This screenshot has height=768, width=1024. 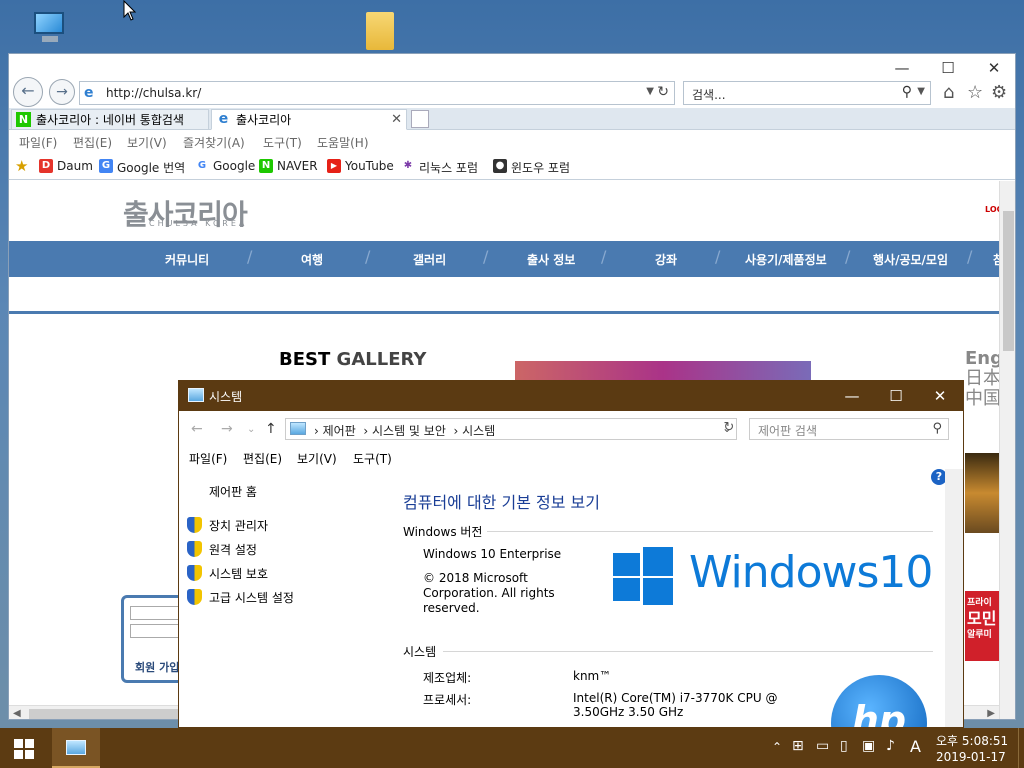 I want to click on back-button: ←, so click(x=28, y=92).